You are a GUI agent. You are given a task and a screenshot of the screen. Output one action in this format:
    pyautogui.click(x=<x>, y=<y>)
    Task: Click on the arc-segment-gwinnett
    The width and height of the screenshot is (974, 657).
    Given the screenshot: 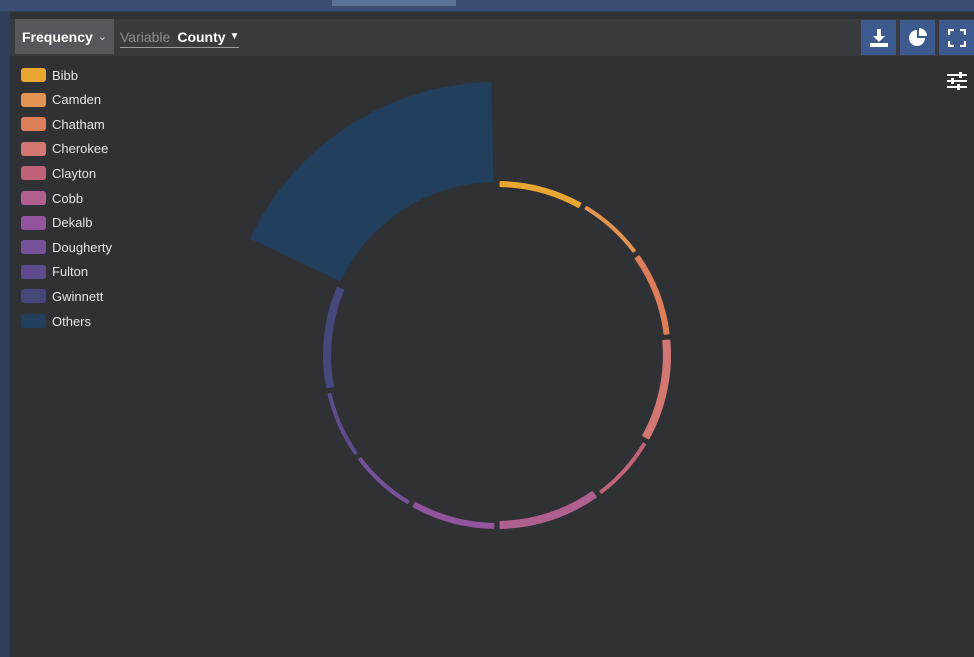 What is the action you would take?
    pyautogui.click(x=334, y=337)
    